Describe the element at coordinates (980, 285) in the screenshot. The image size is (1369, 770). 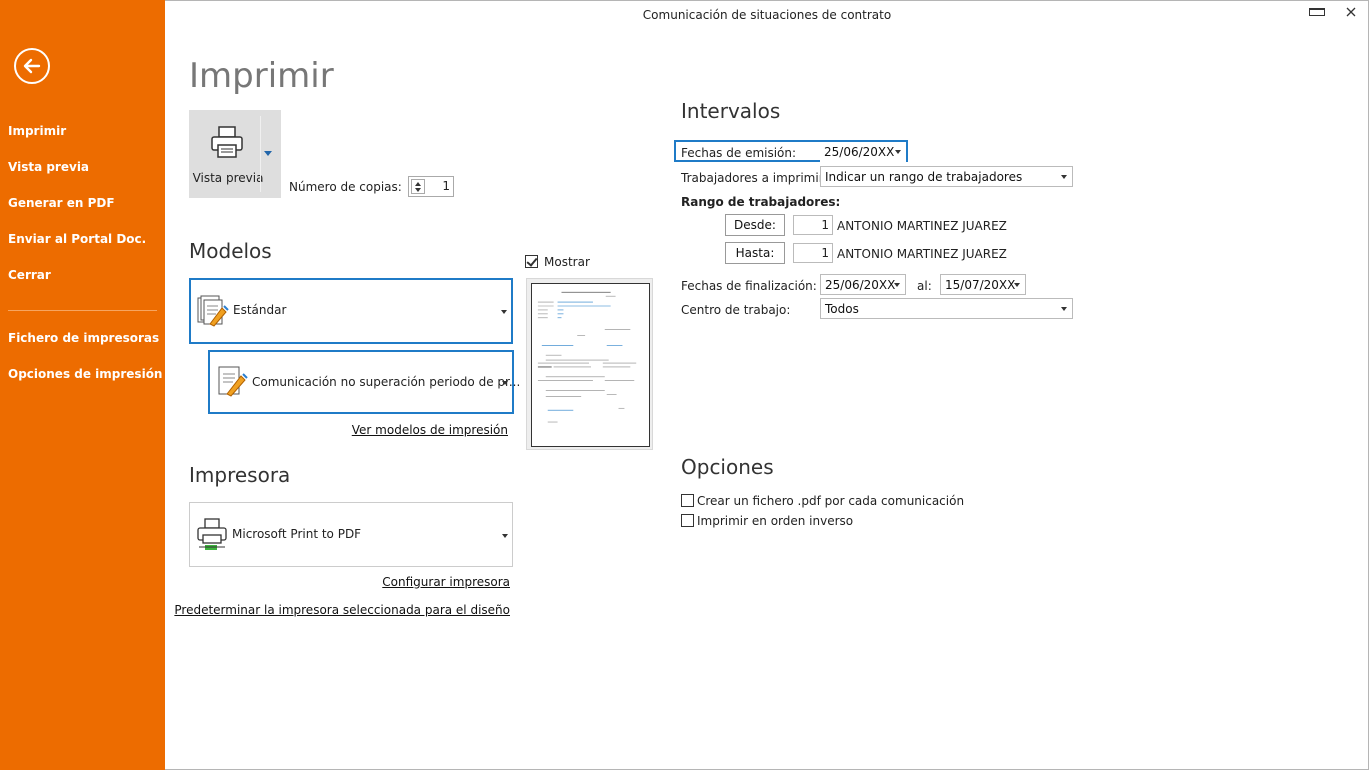
I see `end-to-value: 15/07/20XX` at that location.